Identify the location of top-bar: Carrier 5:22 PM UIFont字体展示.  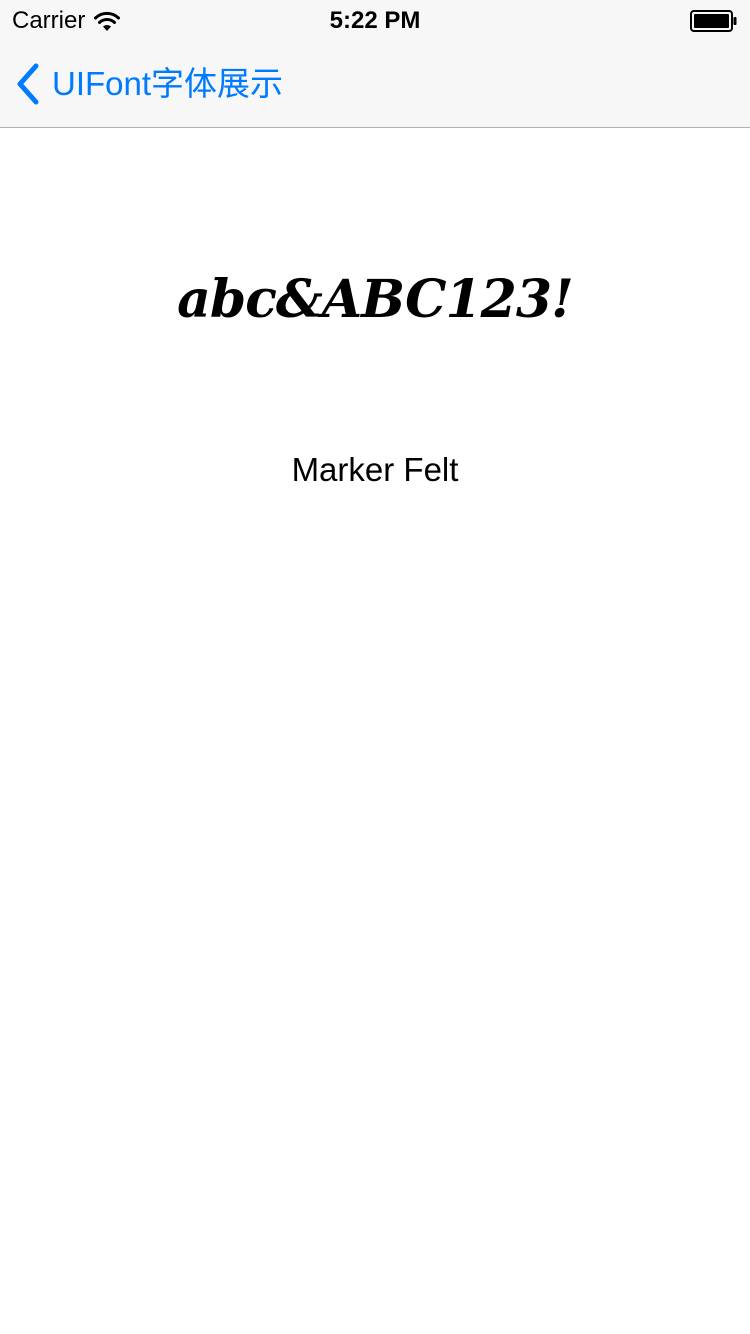
(375, 64).